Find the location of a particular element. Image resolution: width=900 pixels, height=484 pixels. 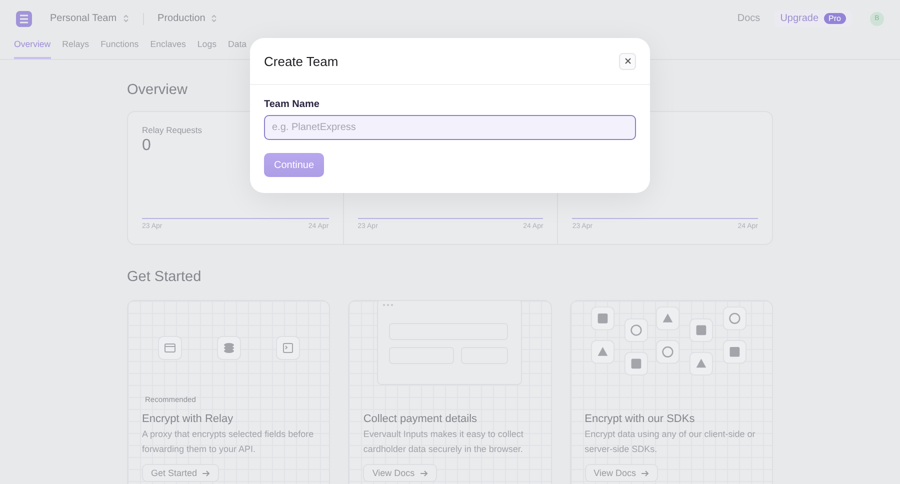

environment-selector: Production is located at coordinates (188, 18).